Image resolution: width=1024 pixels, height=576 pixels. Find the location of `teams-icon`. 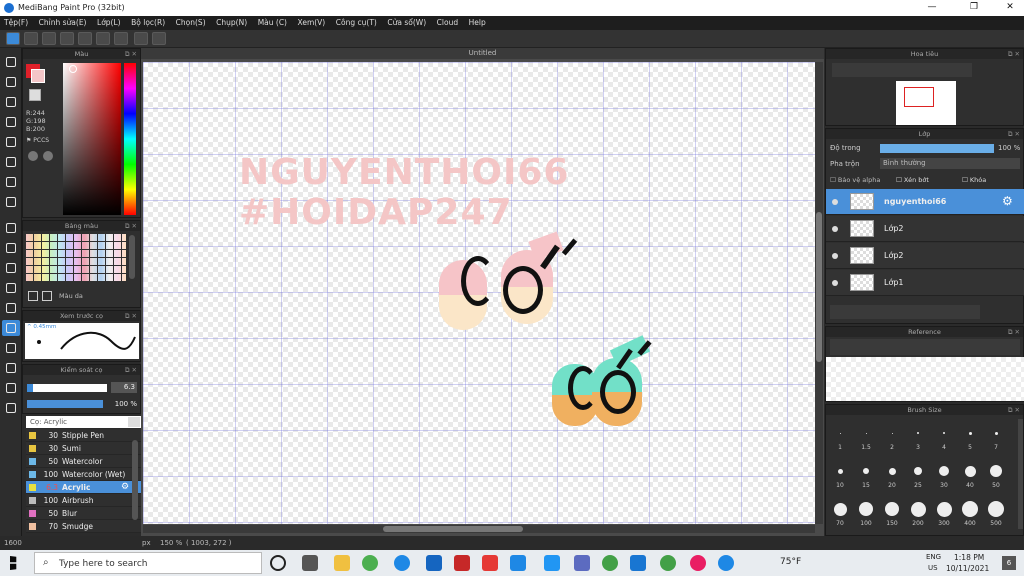

teams-icon is located at coordinates (582, 563).